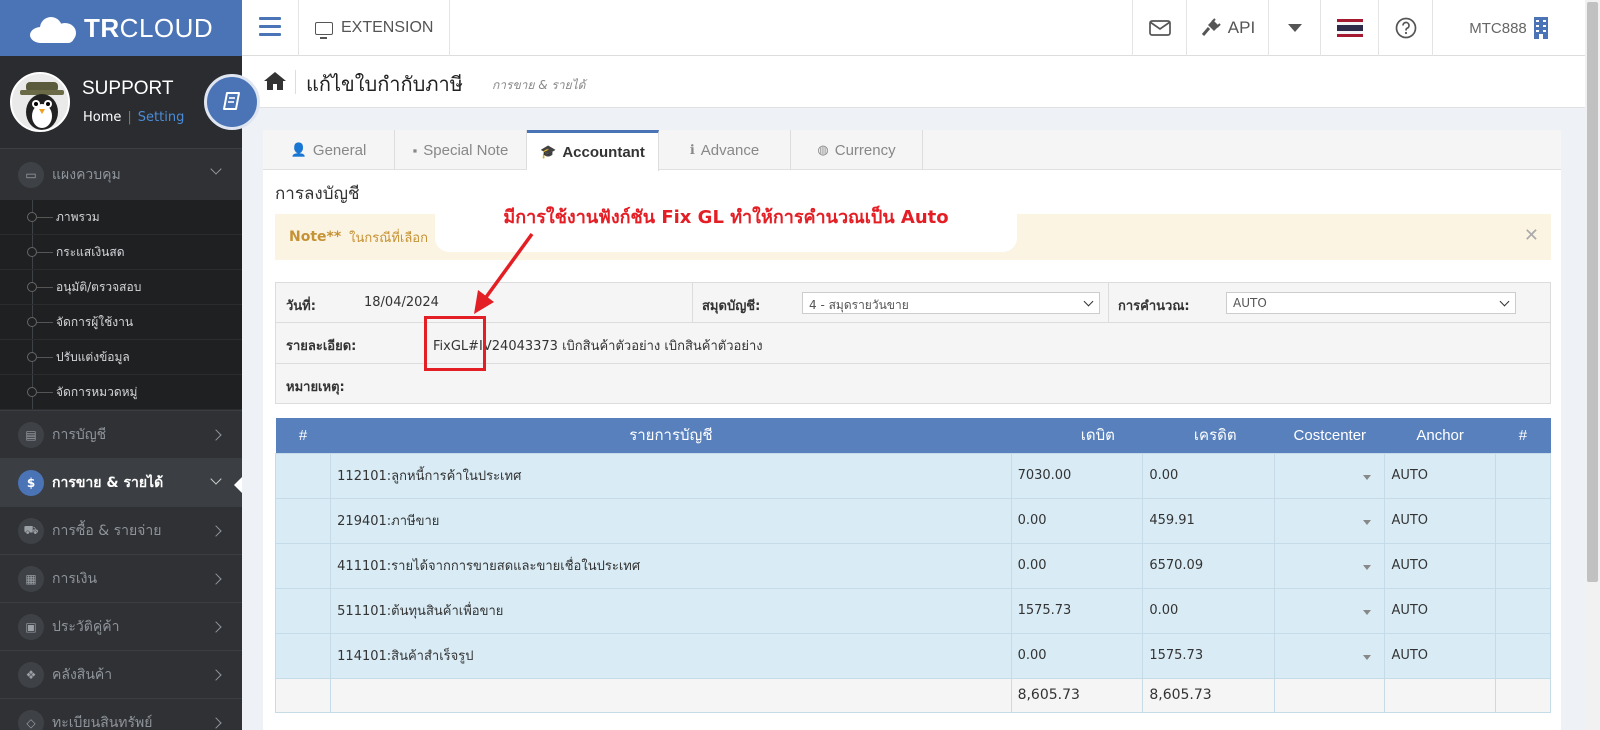  I want to click on envelope-icon, so click(1159, 28).